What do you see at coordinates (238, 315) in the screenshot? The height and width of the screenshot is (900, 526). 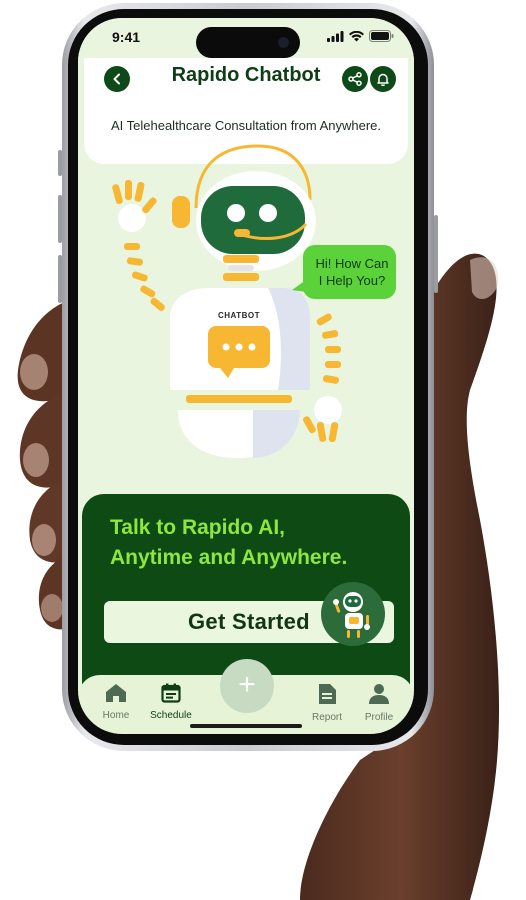 I see `robot-chest-label: CHATBOT` at bounding box center [238, 315].